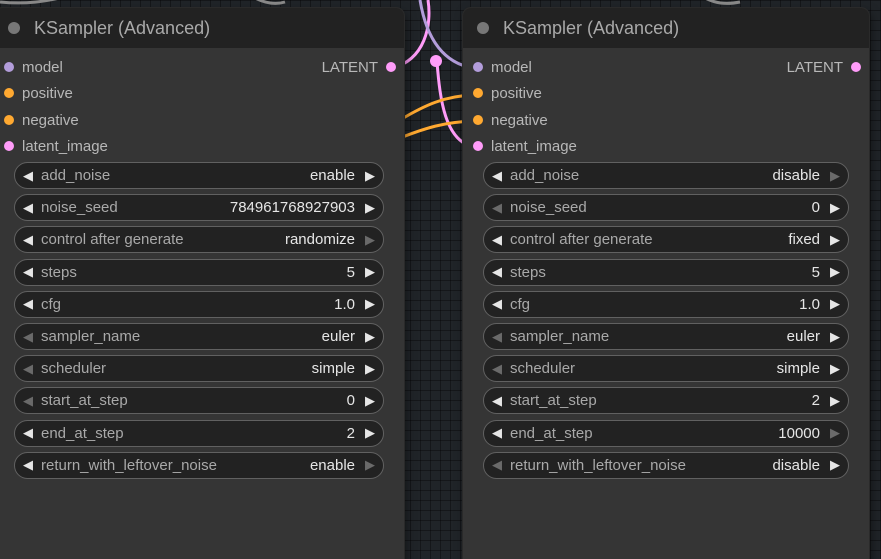  What do you see at coordinates (805, 239) in the screenshot?
I see `widget-value: fixed` at bounding box center [805, 239].